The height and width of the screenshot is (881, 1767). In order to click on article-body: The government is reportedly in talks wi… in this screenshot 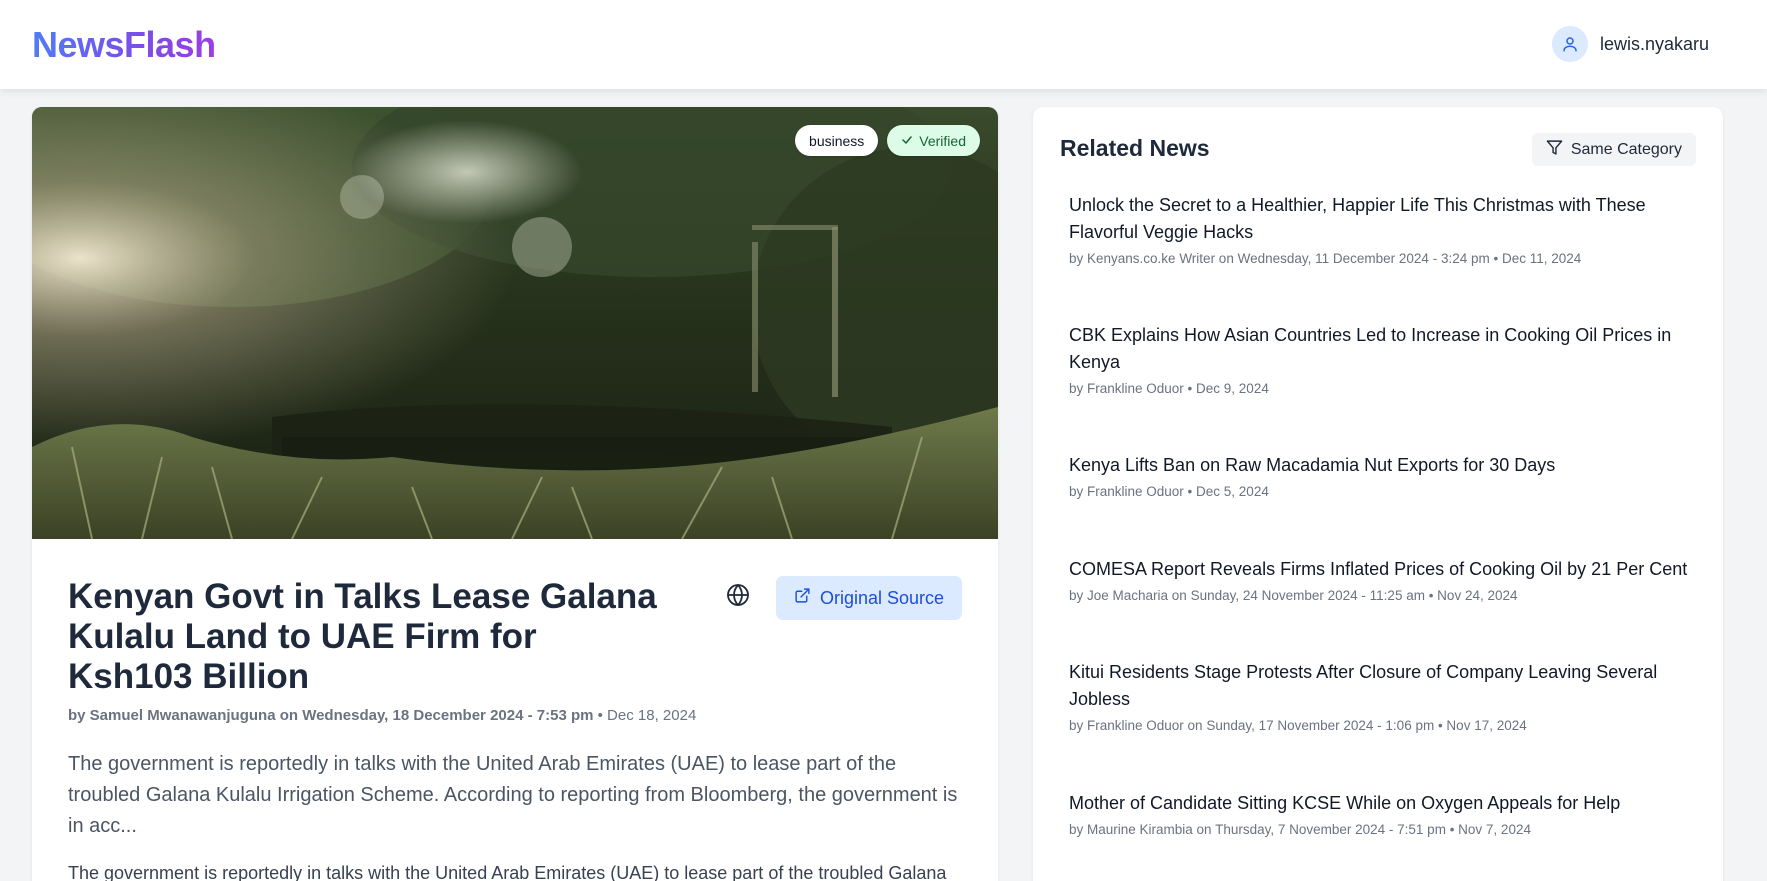, I will do `click(507, 872)`.